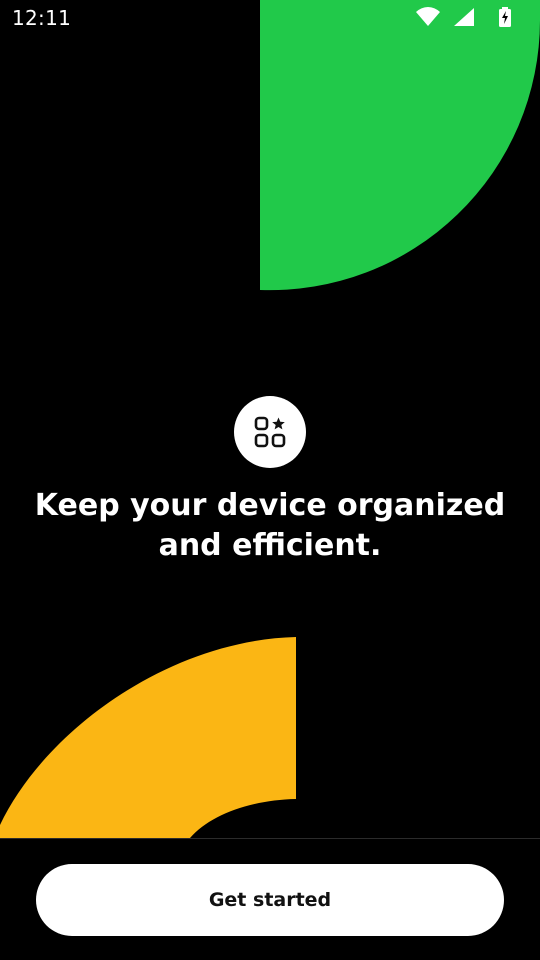 The width and height of the screenshot is (540, 960). I want to click on app-icon-badge, so click(270, 432).